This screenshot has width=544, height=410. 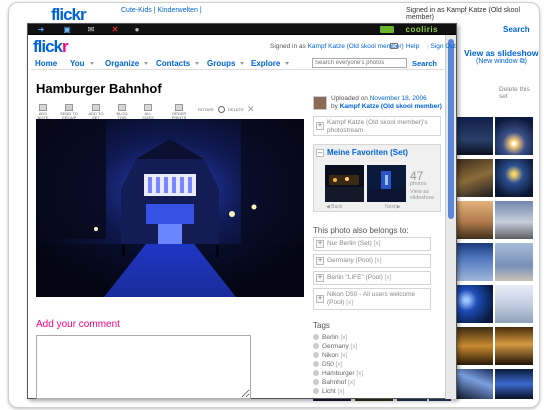 What do you see at coordinates (443, 46) in the screenshot?
I see `sign-out-link: Sign Out` at bounding box center [443, 46].